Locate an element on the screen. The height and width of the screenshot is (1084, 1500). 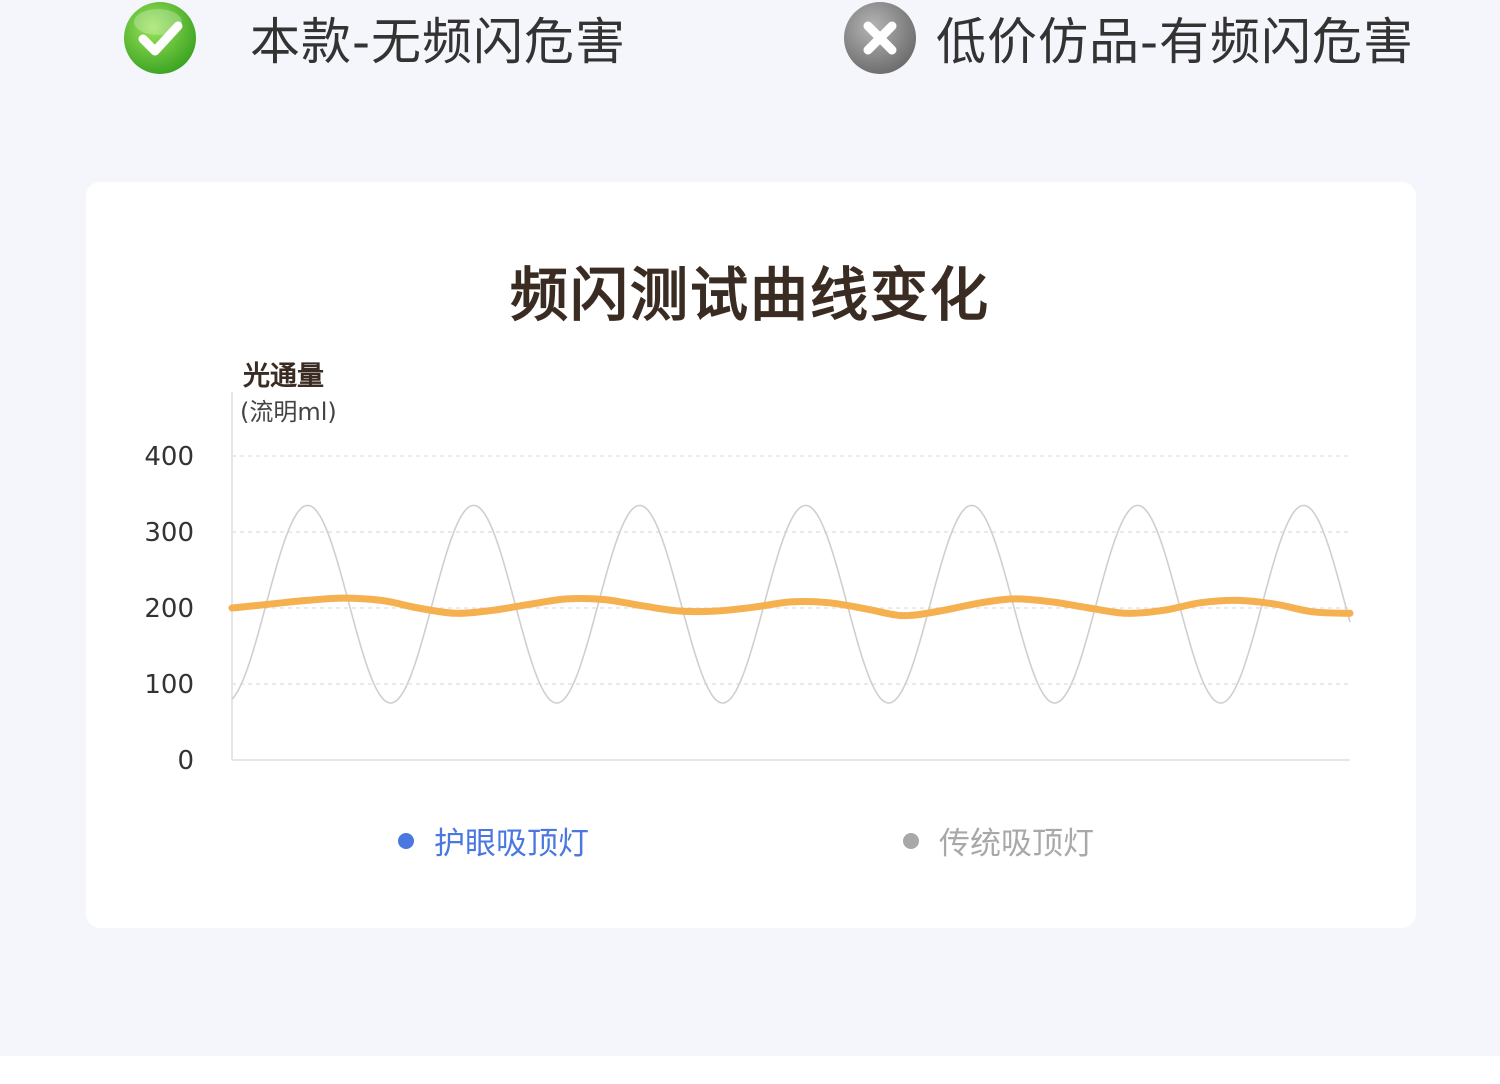
y-tick-label: 400 is located at coordinates (169, 457).